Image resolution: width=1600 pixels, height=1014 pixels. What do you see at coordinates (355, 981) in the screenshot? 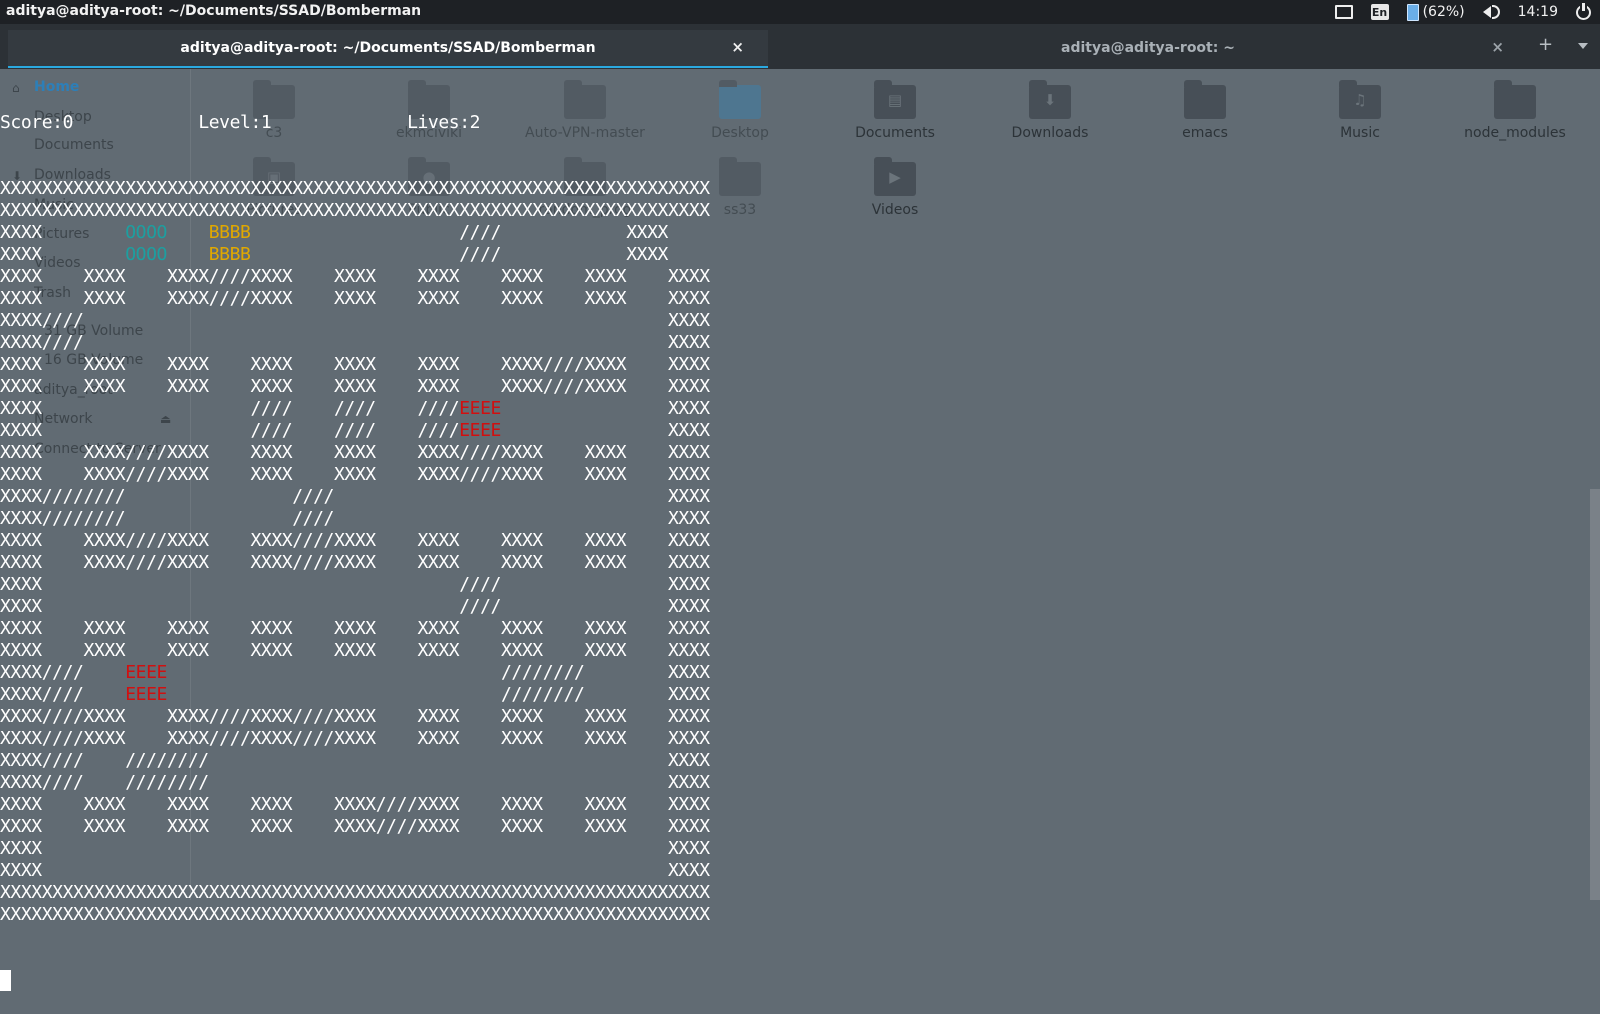
I see `prompt-line` at bounding box center [355, 981].